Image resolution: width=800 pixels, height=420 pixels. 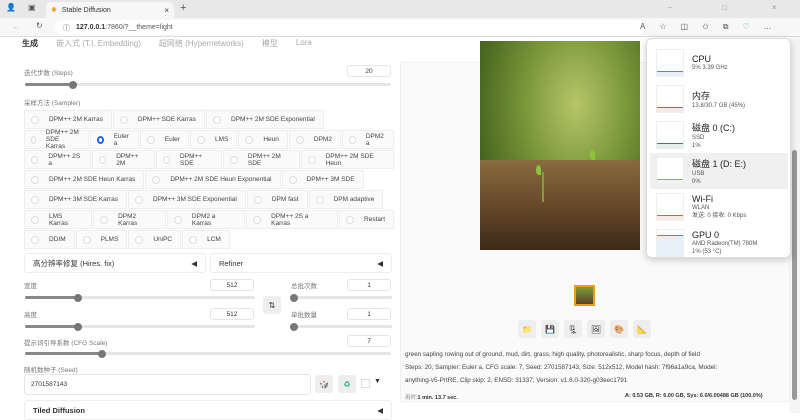 I want to click on sampler-option: LCM, so click(x=206, y=239).